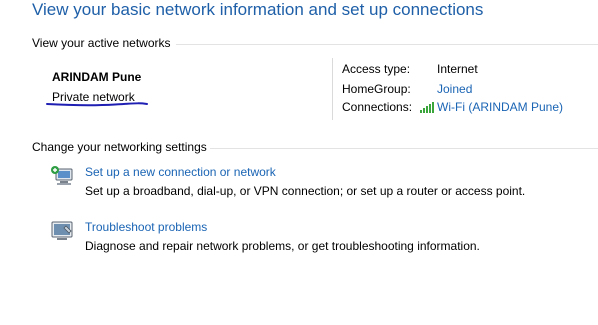 This screenshot has width=598, height=325. Describe the element at coordinates (62, 230) in the screenshot. I see `troubleshoot-icon` at that location.